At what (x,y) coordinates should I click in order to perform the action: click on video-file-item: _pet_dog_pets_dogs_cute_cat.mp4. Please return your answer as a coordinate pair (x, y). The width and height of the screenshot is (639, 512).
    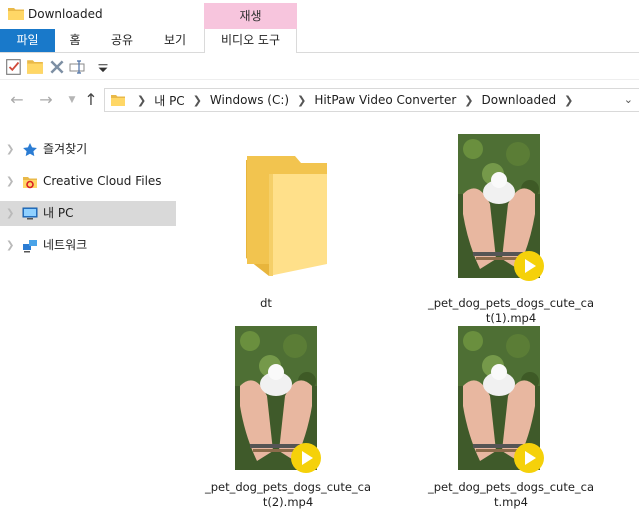
    Looking at the image, I should click on (511, 417).